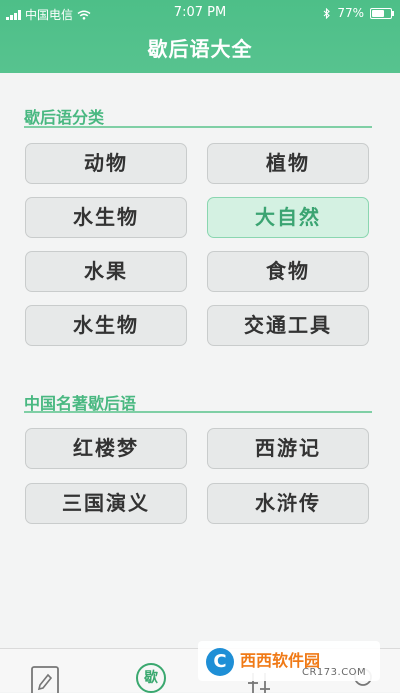  Describe the element at coordinates (106, 217) in the screenshot. I see `category-button-aquatic: 水生物` at that location.